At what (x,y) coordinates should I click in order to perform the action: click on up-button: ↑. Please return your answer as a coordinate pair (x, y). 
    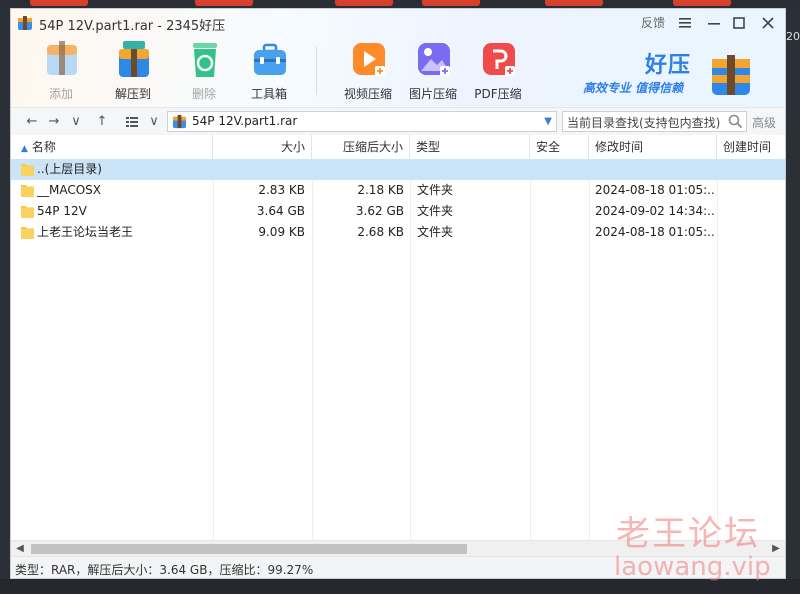
    Looking at the image, I should click on (102, 122).